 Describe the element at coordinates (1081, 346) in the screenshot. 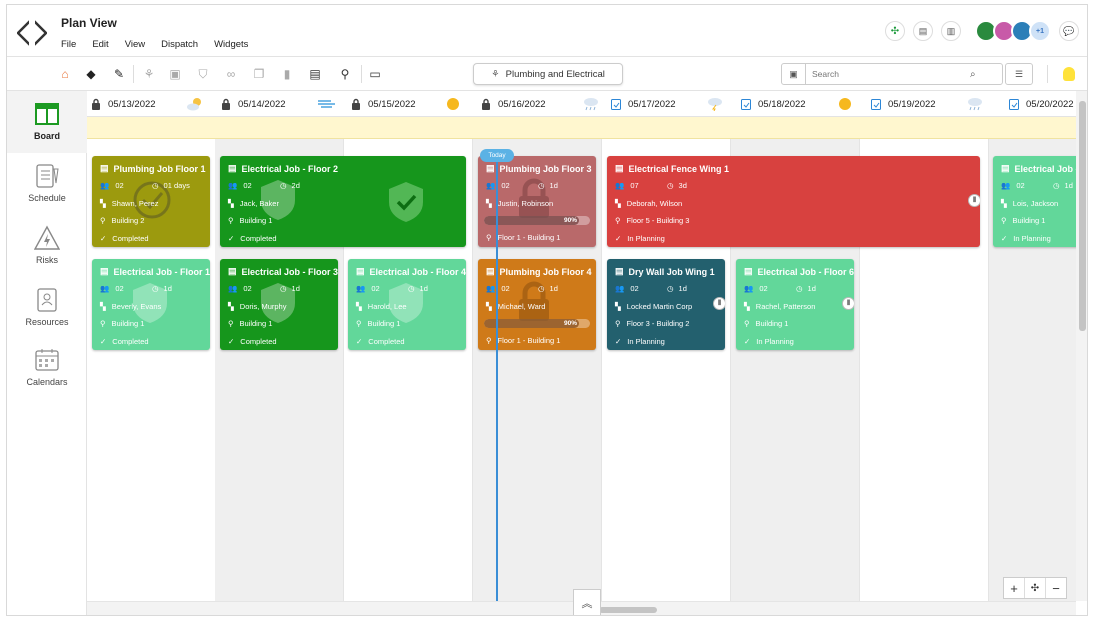

I see `vertical-scrollbar` at that location.